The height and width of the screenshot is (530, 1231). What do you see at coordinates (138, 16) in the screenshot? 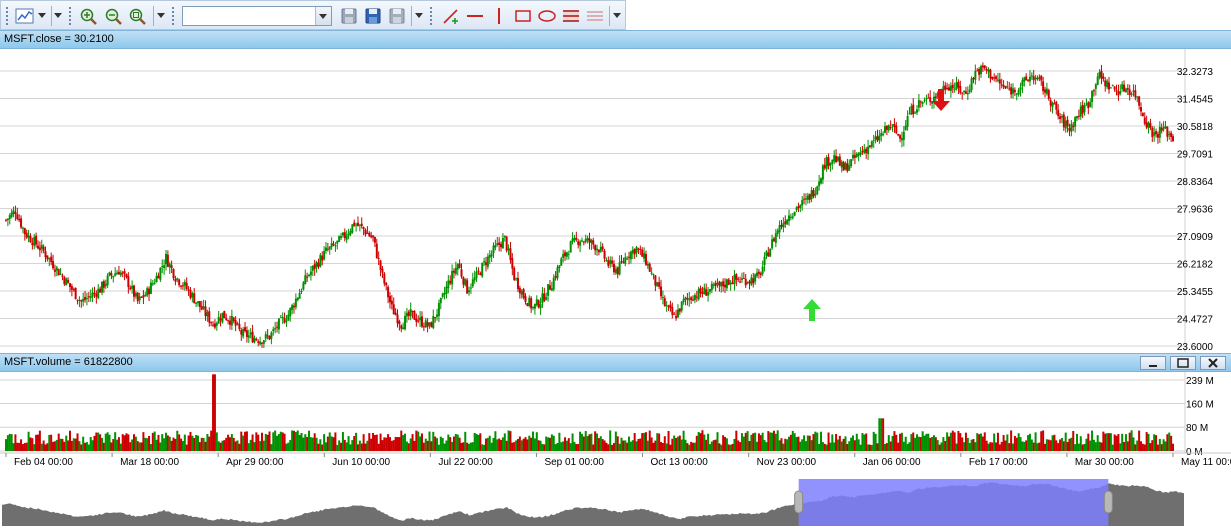
I see `zoom-fit-icon` at bounding box center [138, 16].